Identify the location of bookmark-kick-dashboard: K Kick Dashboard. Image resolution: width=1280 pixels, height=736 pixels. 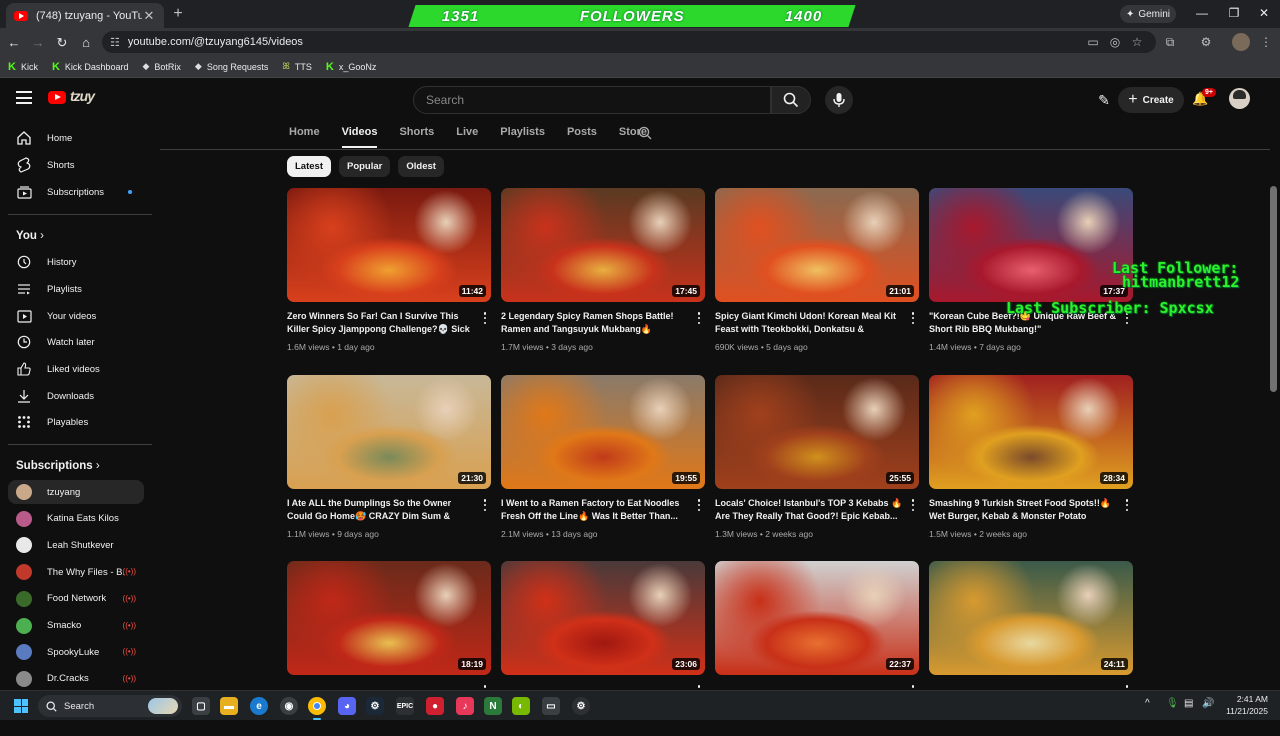
(90, 67).